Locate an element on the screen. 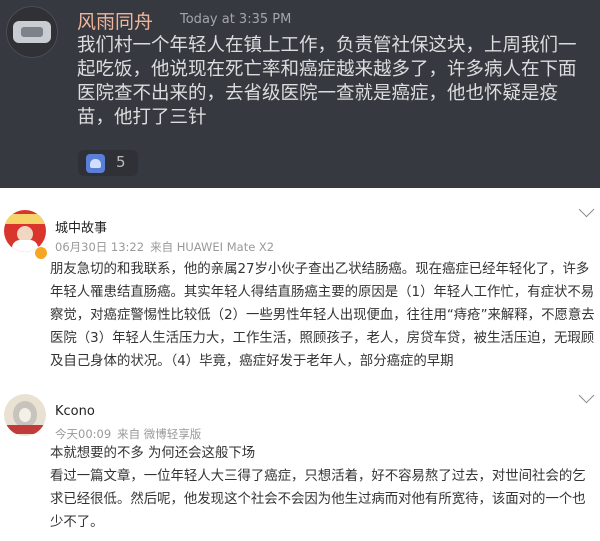  message-timestamp: Today at 3:35 PM is located at coordinates (236, 19).